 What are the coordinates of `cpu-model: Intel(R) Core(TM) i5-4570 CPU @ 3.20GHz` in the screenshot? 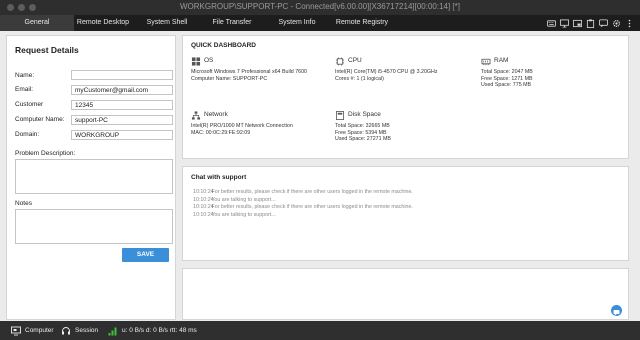 It's located at (386, 72).